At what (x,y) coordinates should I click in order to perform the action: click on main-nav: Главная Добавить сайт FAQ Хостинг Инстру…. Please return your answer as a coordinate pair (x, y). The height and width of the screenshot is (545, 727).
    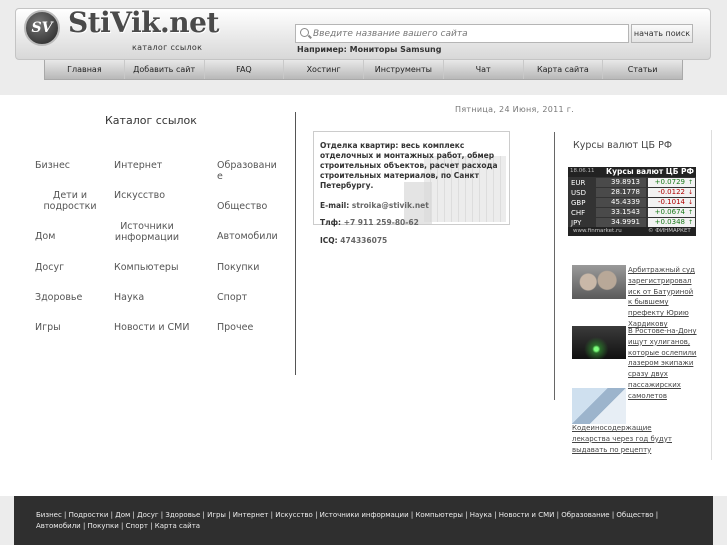
    Looking at the image, I should click on (363, 70).